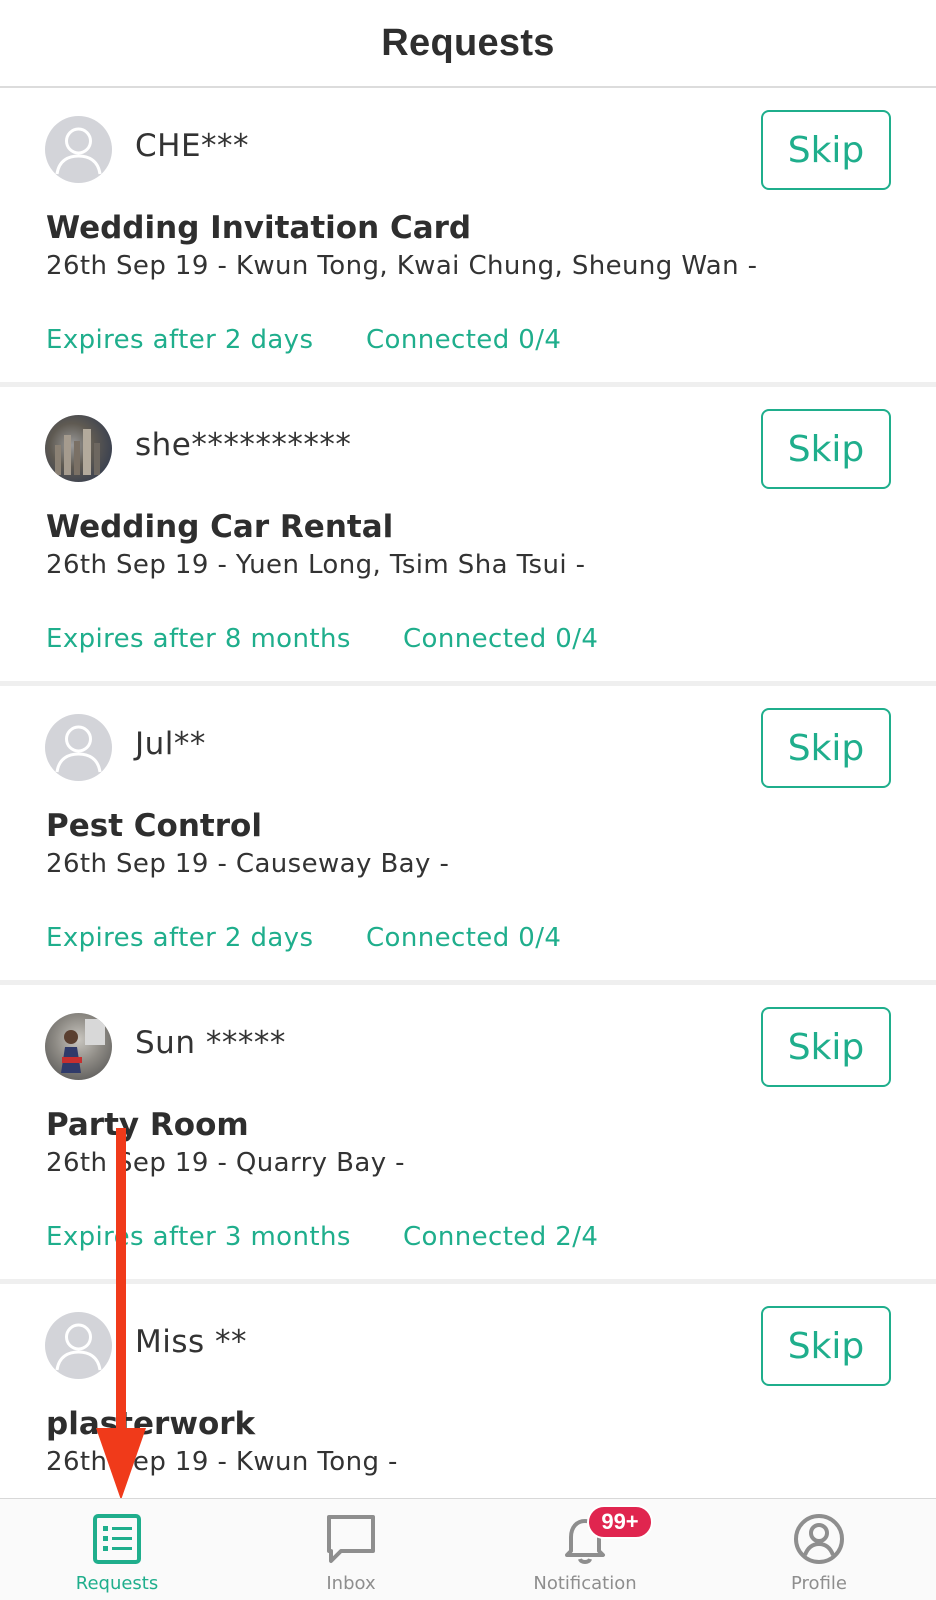  What do you see at coordinates (225, 1163) in the screenshot?
I see `request-subtitle: 26th Sep 19 - Quarry Bay -` at bounding box center [225, 1163].